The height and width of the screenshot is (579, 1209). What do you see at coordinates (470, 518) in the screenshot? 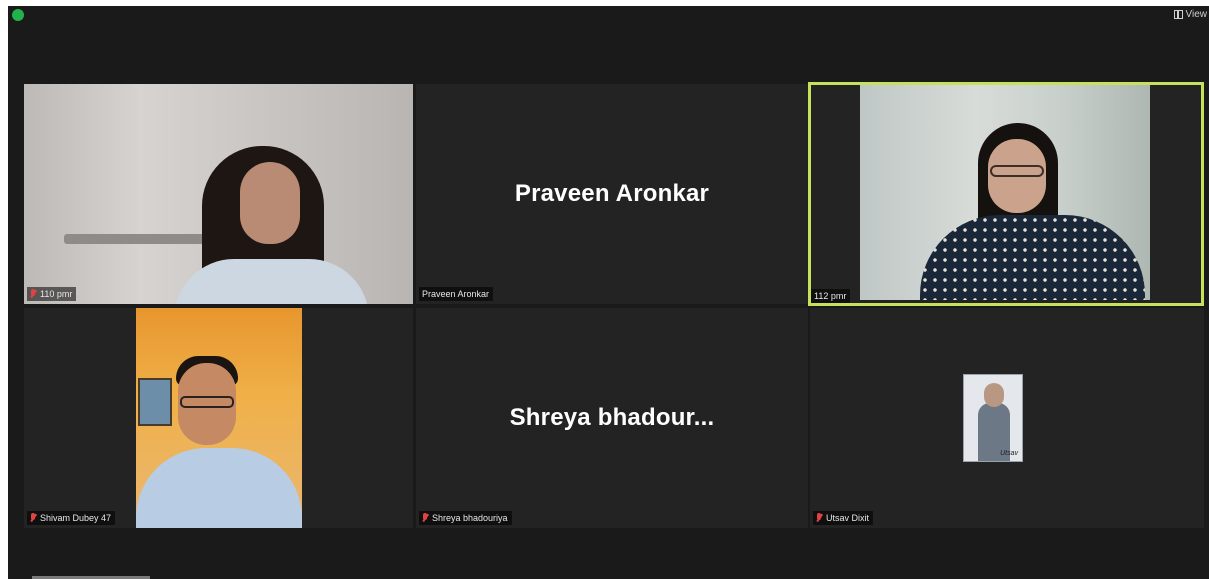
I see `participant-name: Shreya bhadouriya` at bounding box center [470, 518].